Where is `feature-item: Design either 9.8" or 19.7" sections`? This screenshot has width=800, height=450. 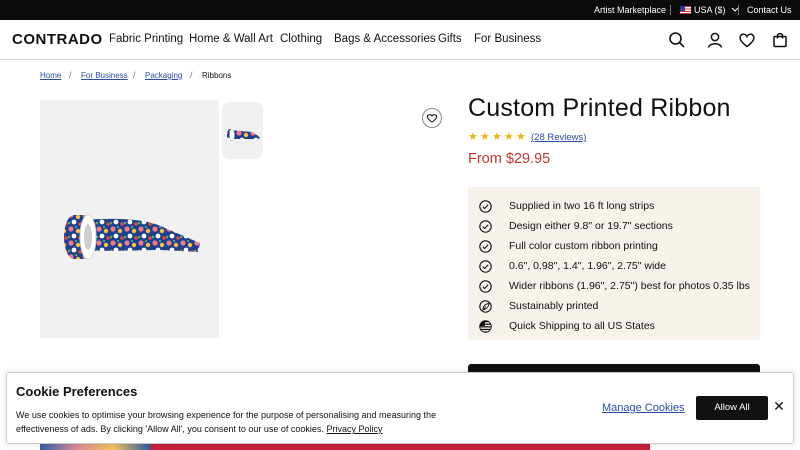
feature-item: Design either 9.8" or 19.7" sections is located at coordinates (619, 227).